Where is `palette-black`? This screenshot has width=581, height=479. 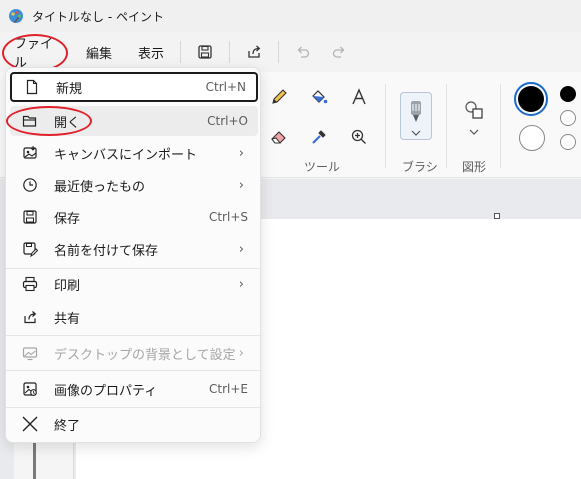 palette-black is located at coordinates (568, 94).